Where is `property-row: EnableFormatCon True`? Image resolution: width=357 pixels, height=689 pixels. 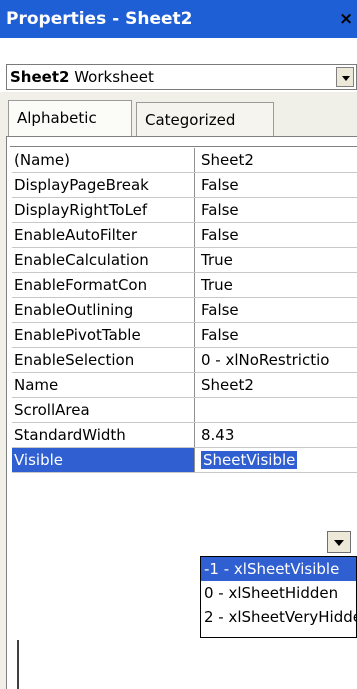 property-row: EnableFormatCon True is located at coordinates (184, 285).